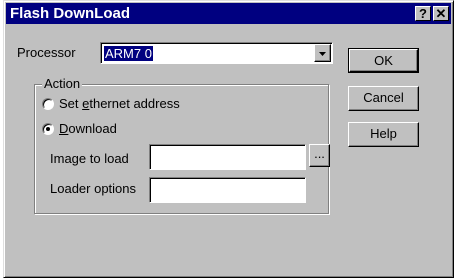 The height and width of the screenshot is (280, 457). Describe the element at coordinates (46, 52) in the screenshot. I see `processor-label: Processor` at that location.